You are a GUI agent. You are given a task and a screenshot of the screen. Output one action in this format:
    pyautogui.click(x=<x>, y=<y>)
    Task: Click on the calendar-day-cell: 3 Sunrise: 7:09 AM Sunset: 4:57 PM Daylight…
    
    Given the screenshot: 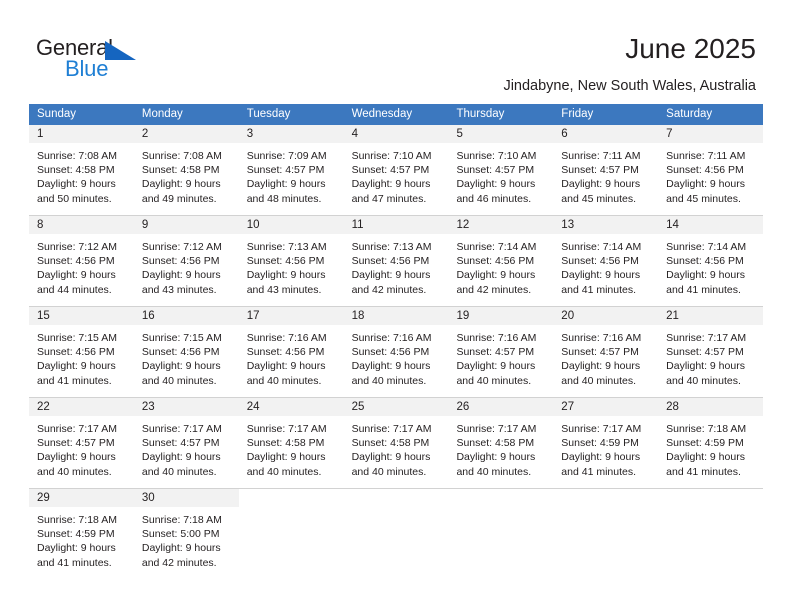 What is the action you would take?
    pyautogui.click(x=291, y=170)
    